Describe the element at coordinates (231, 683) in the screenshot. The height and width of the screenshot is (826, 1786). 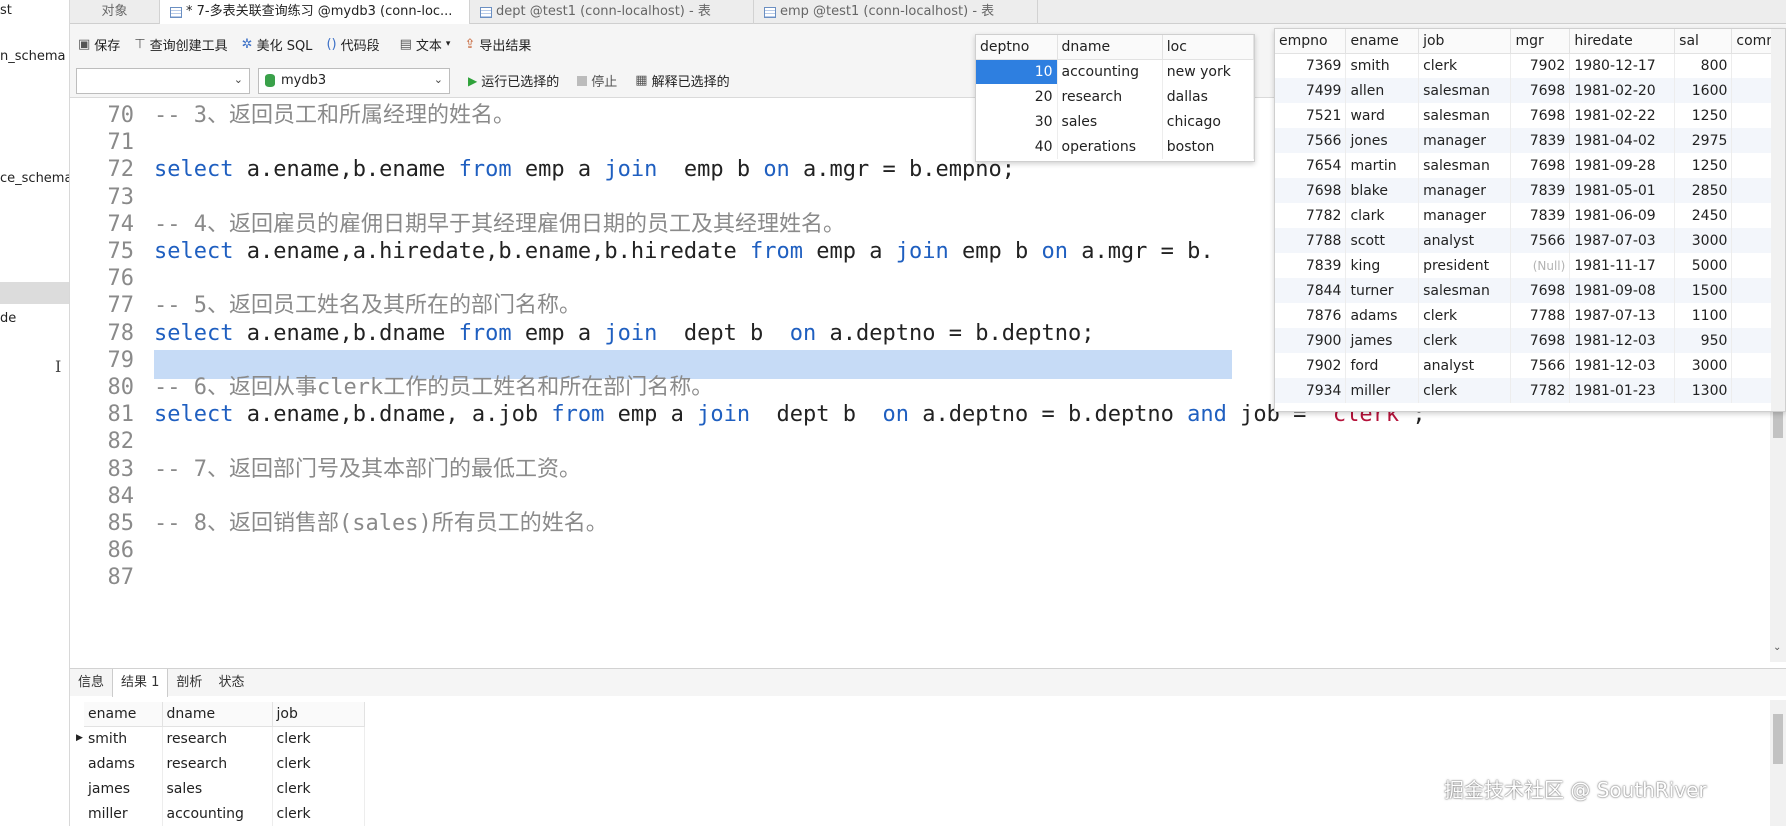
I see `tab-status: 状态` at that location.